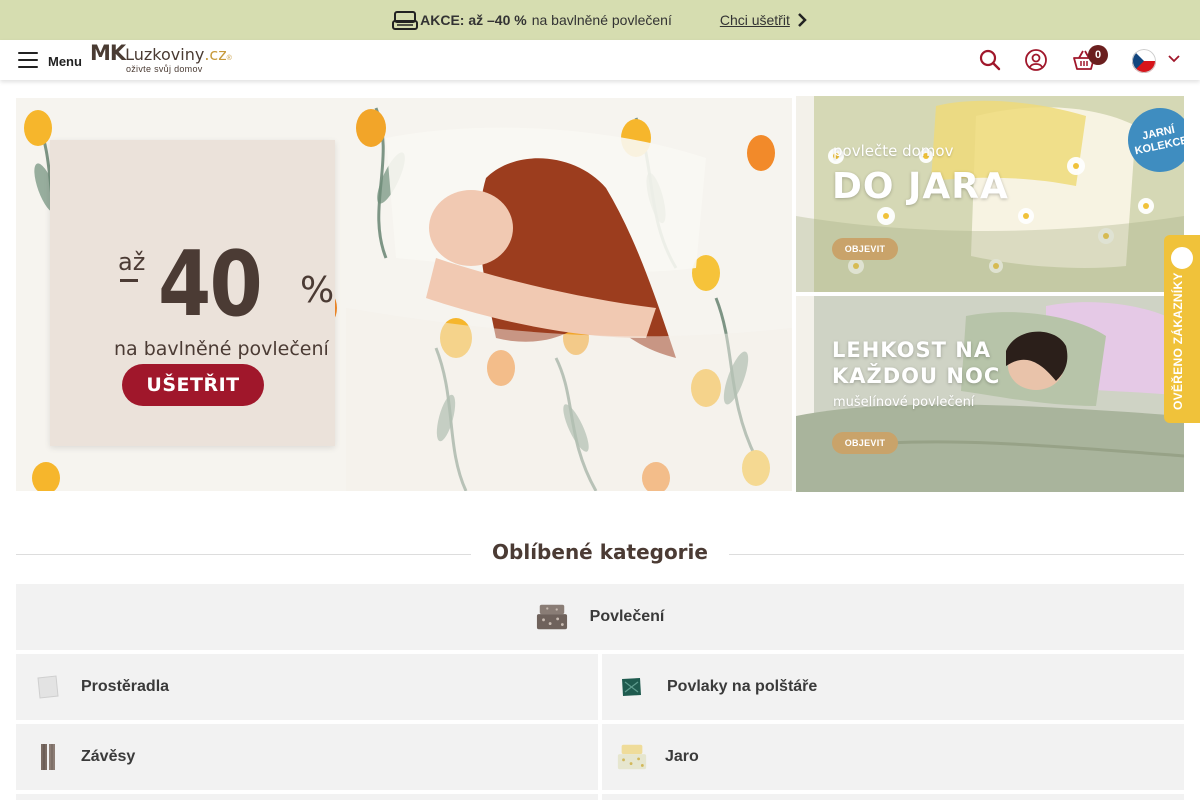 Image resolution: width=1200 pixels, height=800 pixels. Describe the element at coordinates (129, 280) in the screenshot. I see `discount-dash` at that location.